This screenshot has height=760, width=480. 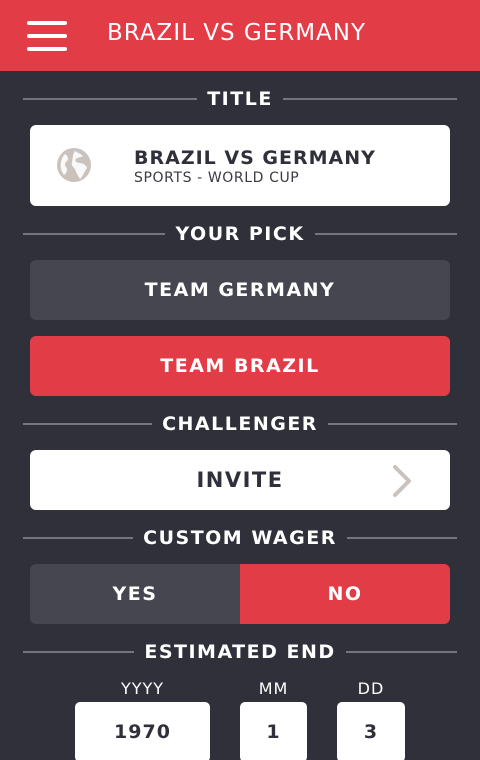 I want to click on section-label-challenger: CHALLENGER, so click(x=240, y=424).